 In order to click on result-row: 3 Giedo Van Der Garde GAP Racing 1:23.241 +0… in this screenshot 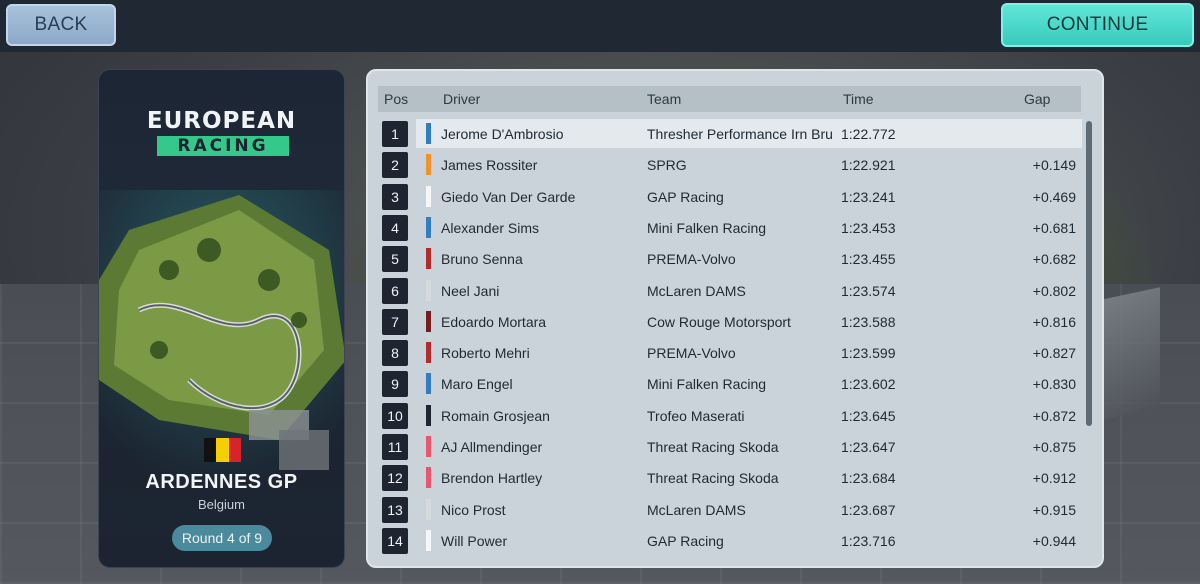, I will do `click(731, 197)`.